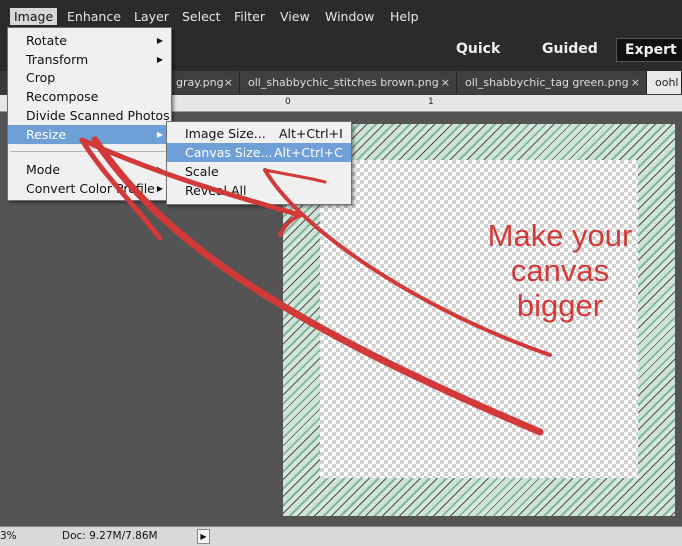  I want to click on zoom-level: 3%, so click(8, 536).